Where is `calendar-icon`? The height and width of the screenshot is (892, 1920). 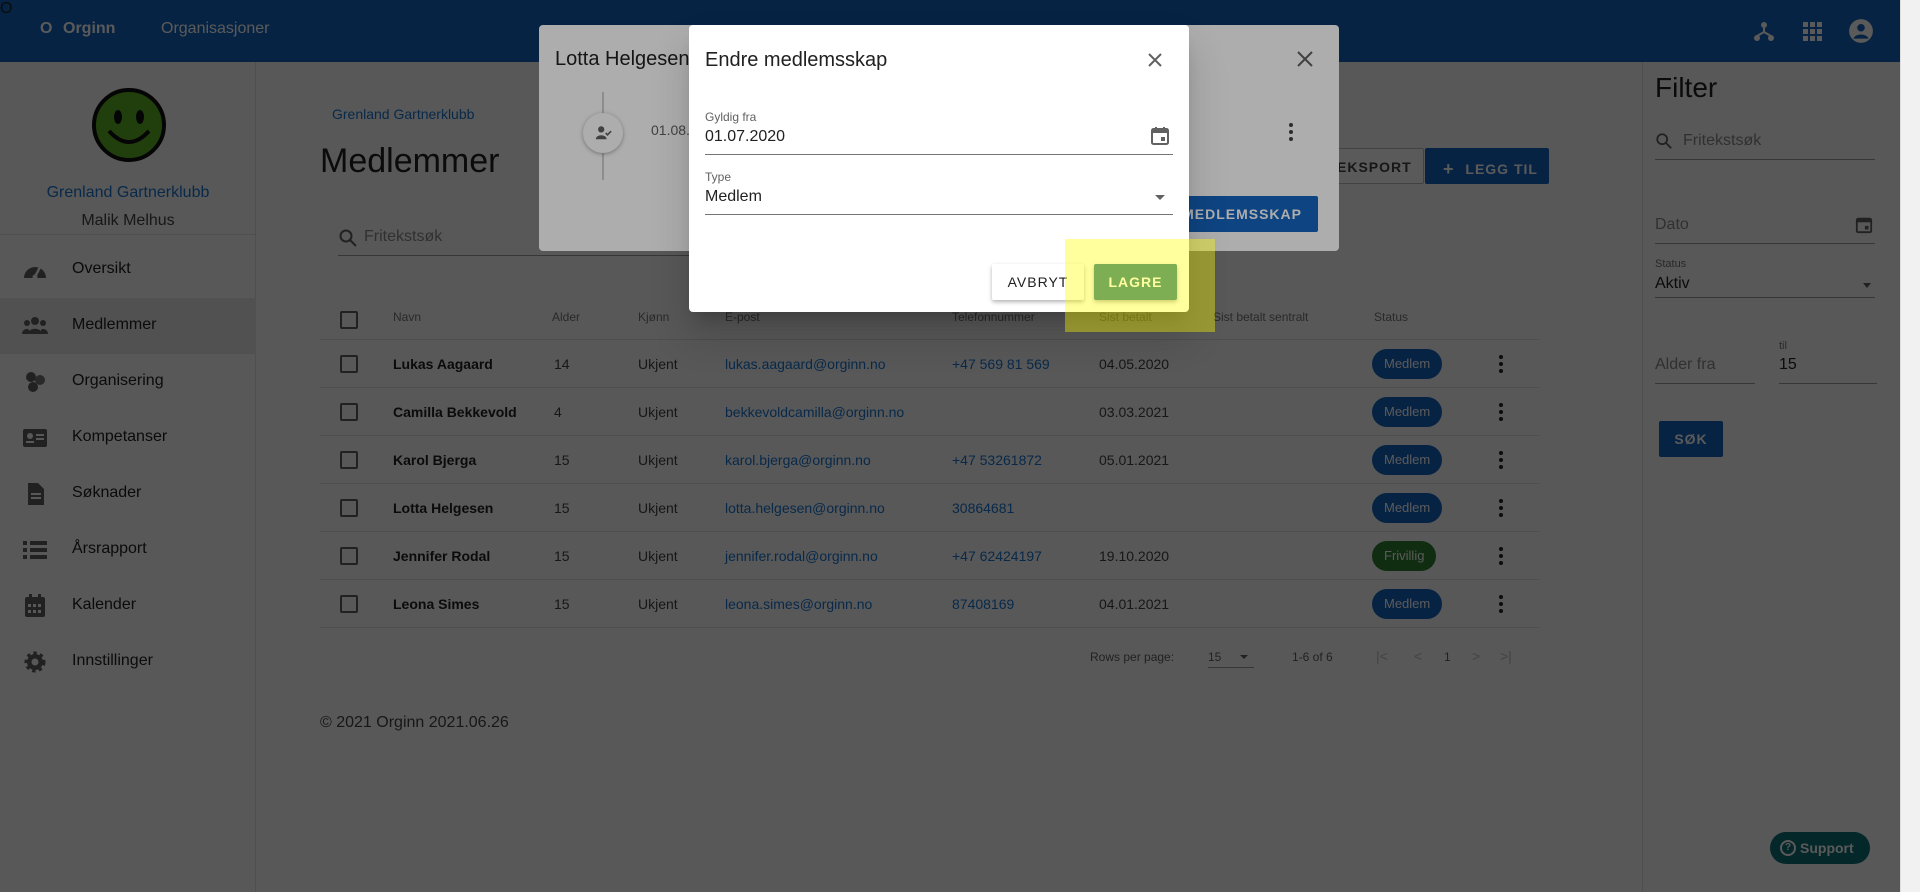
calendar-icon is located at coordinates (1160, 136).